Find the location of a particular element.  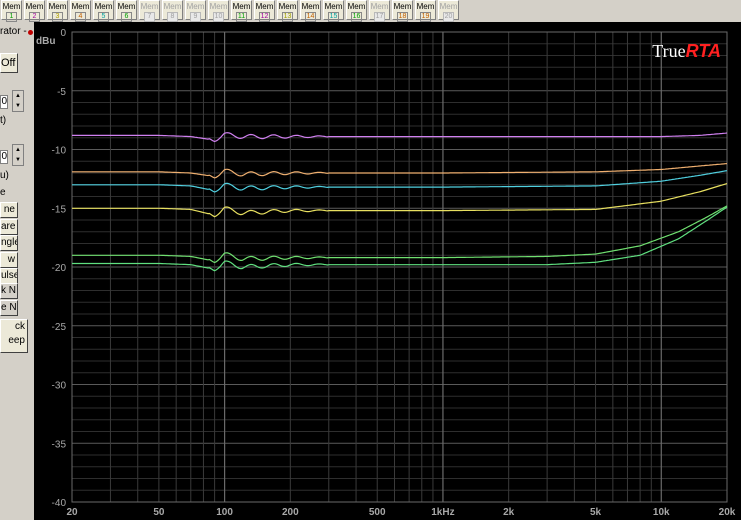

mem-button-number: 2 is located at coordinates (34, 17).